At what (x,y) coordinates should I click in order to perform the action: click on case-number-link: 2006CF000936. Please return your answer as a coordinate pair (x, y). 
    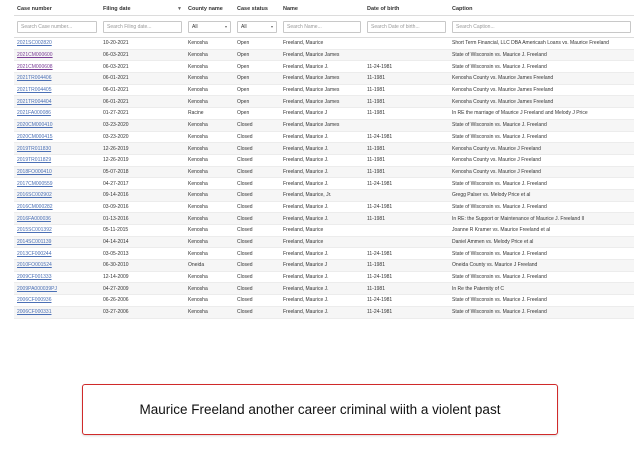
    Looking at the image, I should click on (34, 300).